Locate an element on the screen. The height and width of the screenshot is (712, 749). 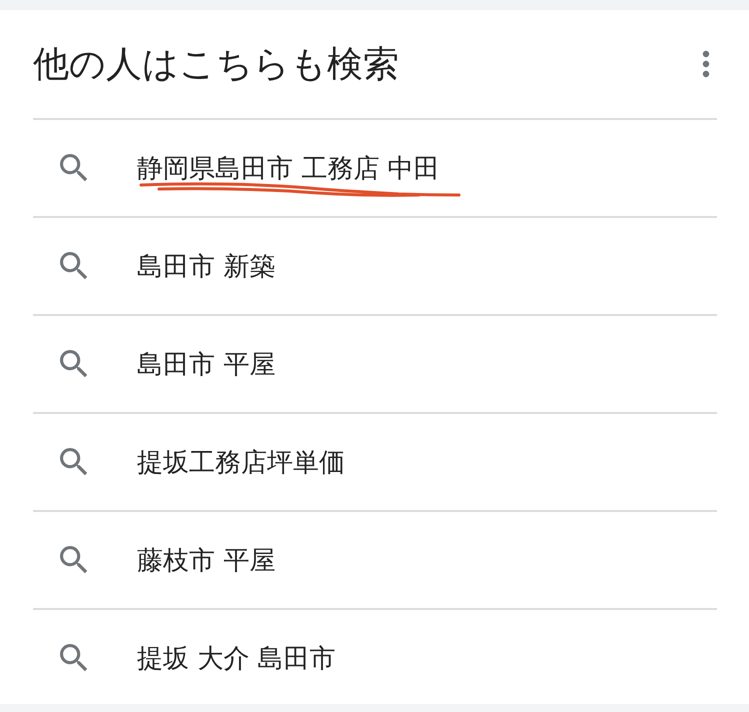
suggestion-link: 提坂 大介 島田市 is located at coordinates (375, 658).